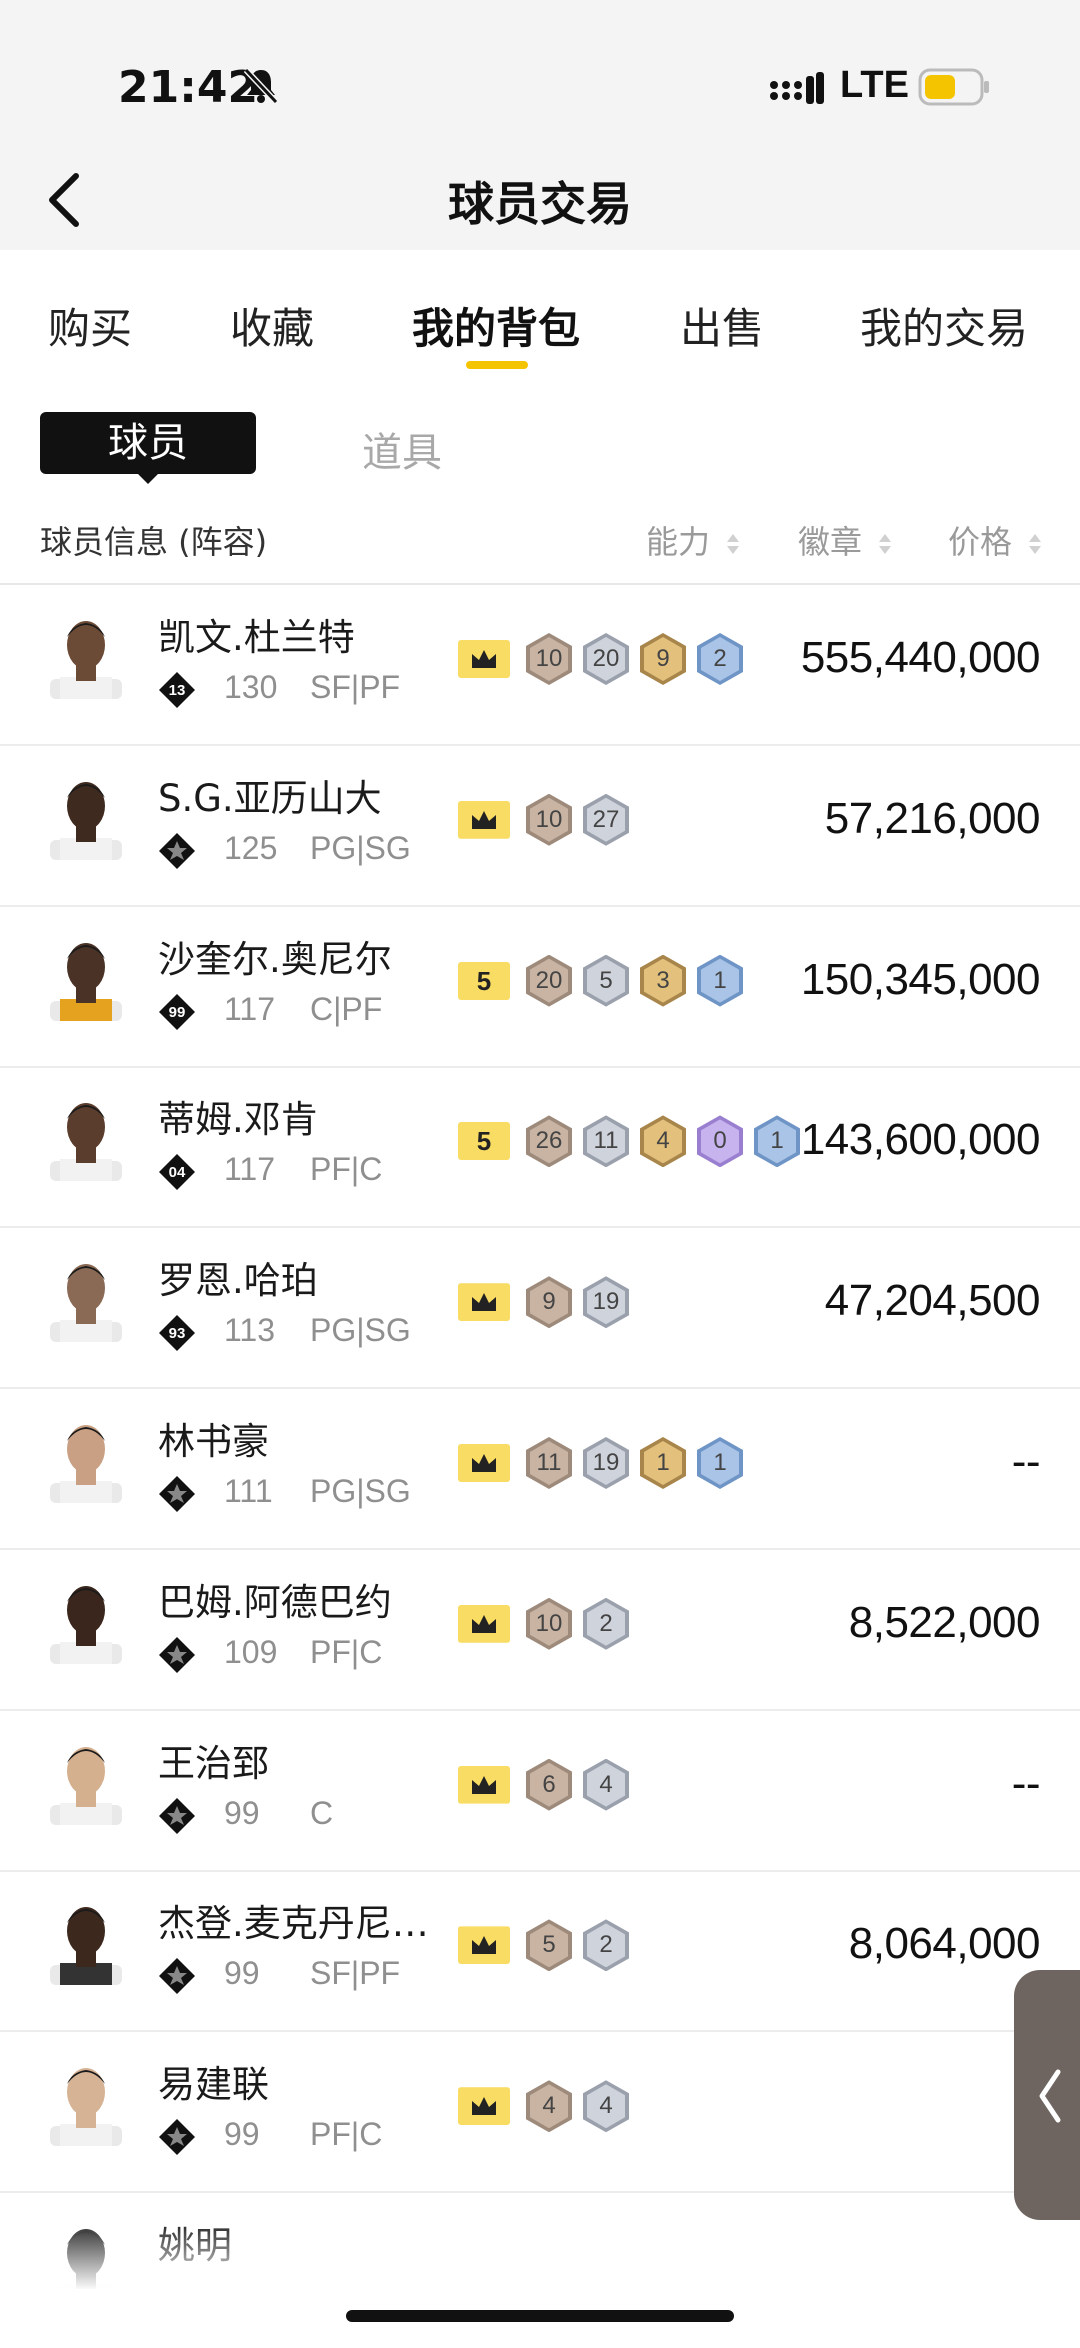 Image resolution: width=1080 pixels, height=2348 pixels. What do you see at coordinates (86, 1624) in the screenshot?
I see `player-avatar` at bounding box center [86, 1624].